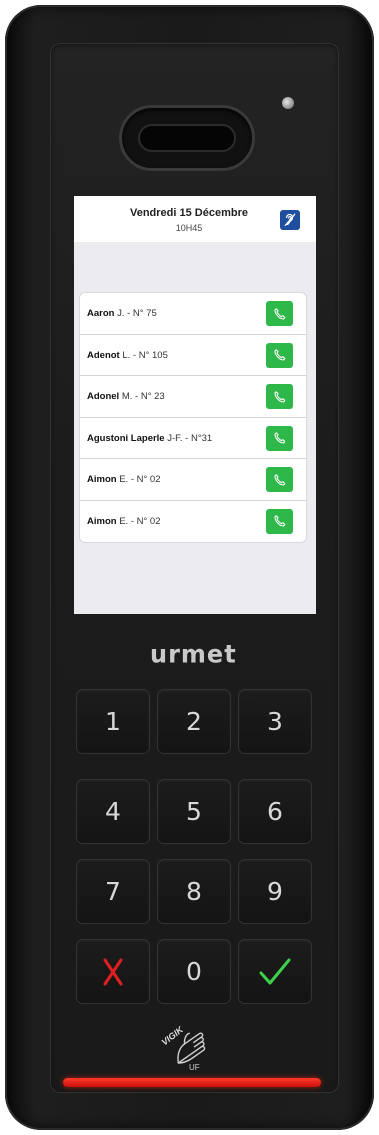 This screenshot has height=1135, width=379. I want to click on date-label: Vendredi 15 Décembre, so click(188, 213).